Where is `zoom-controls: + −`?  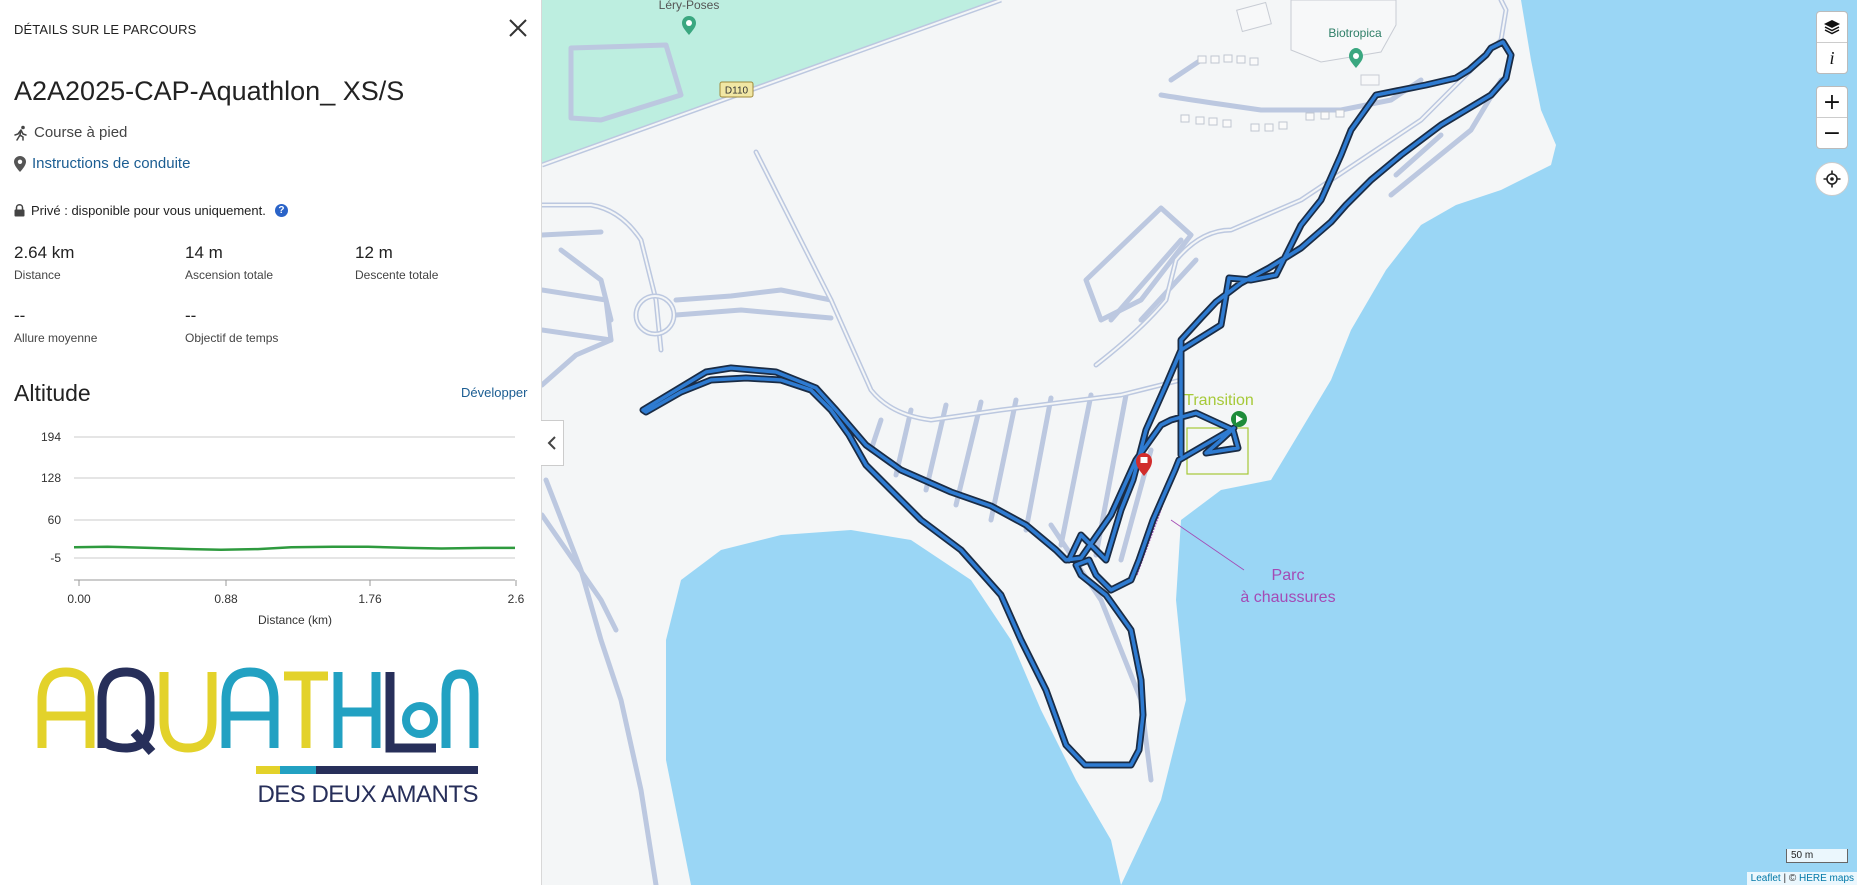 zoom-controls: + − is located at coordinates (1832, 117).